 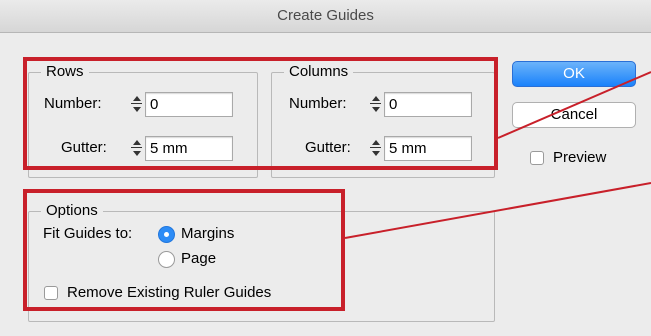 What do you see at coordinates (88, 233) in the screenshot?
I see `fit-guides-label: Fit Guides to:` at bounding box center [88, 233].